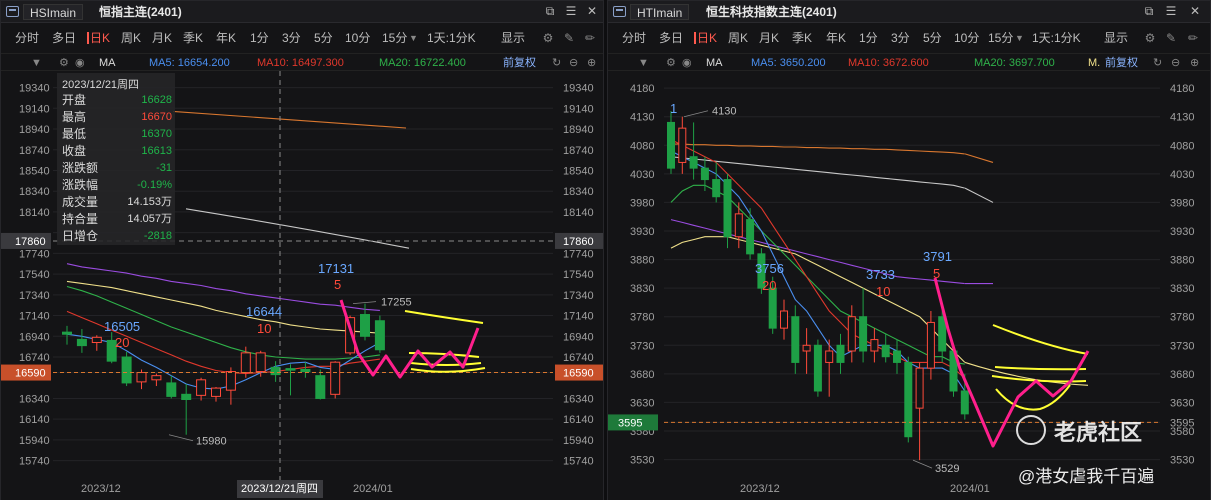  Describe the element at coordinates (117, 219) in the screenshot. I see `info-row: 持合量 14.057万` at that location.